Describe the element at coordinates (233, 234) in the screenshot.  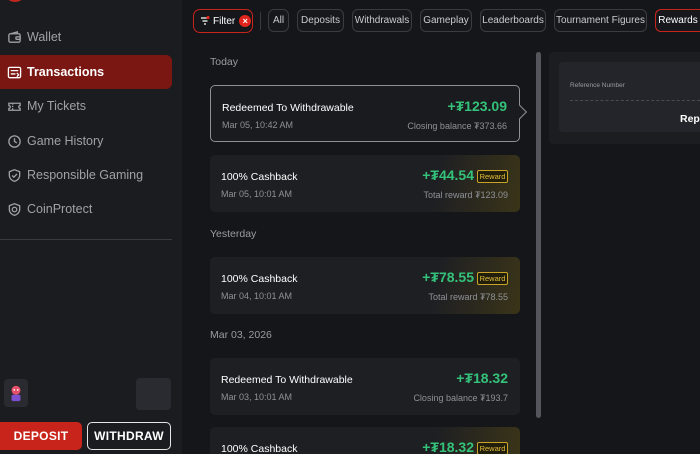
I see `section-label-yesterday: Yesterday` at that location.